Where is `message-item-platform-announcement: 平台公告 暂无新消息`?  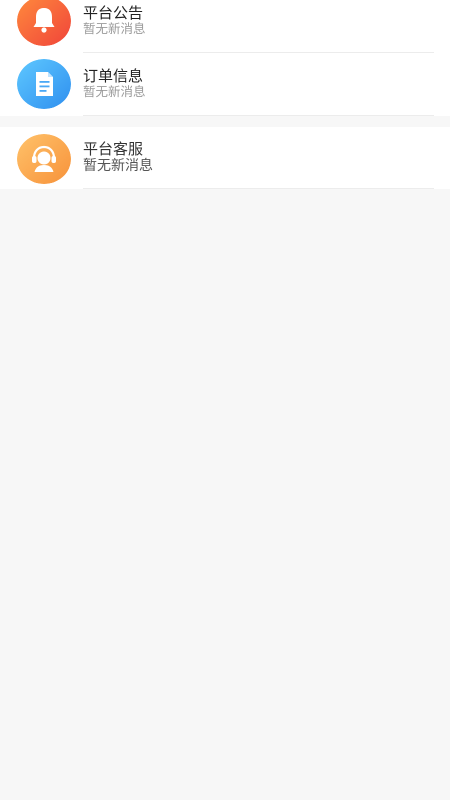 message-item-platform-announcement: 平台公告 暂无新消息 is located at coordinates (225, 26).